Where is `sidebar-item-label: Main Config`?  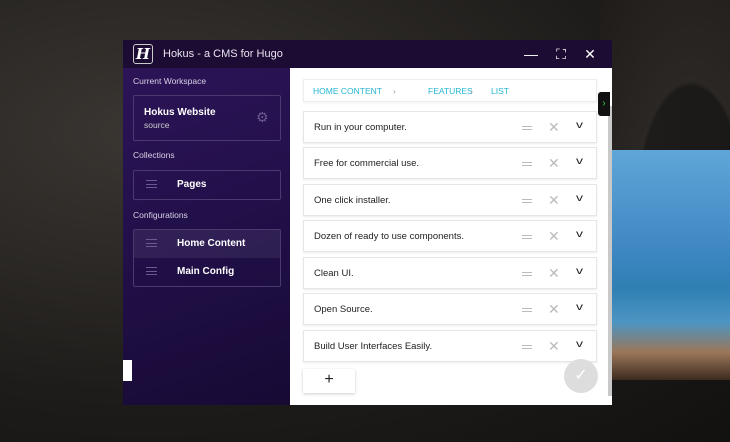
sidebar-item-label: Main Config is located at coordinates (206, 271).